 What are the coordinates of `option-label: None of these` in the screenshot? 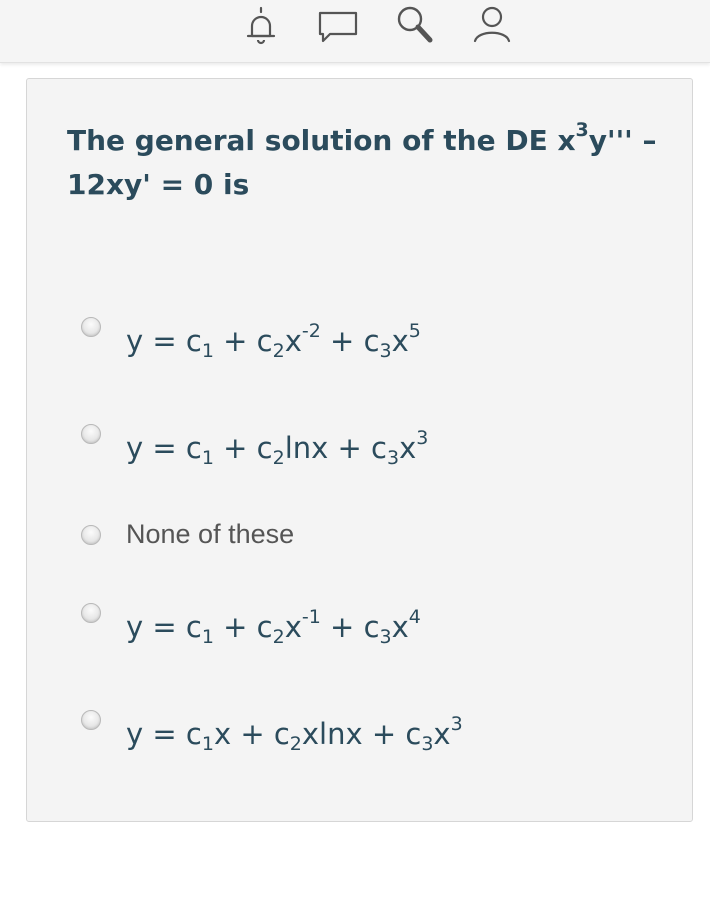 It's located at (210, 534).